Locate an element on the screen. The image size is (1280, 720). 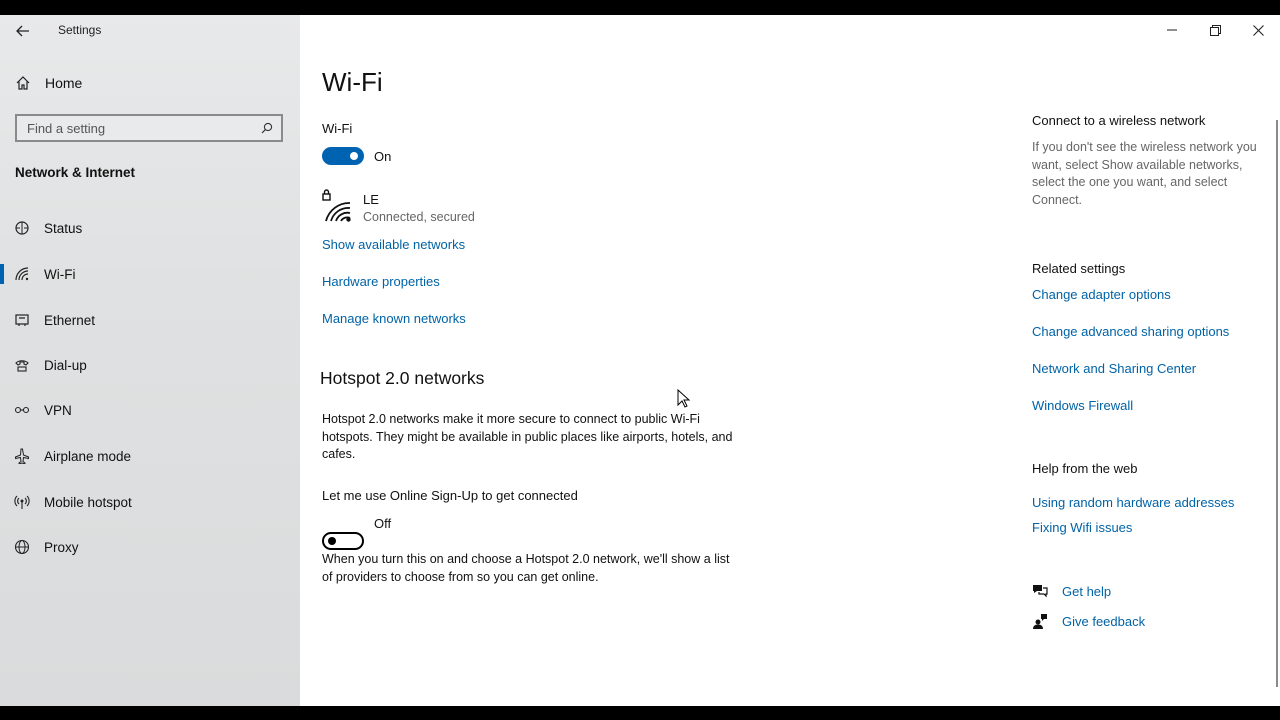
help-from-web-heading: Help from the web is located at coordinates (1085, 468).